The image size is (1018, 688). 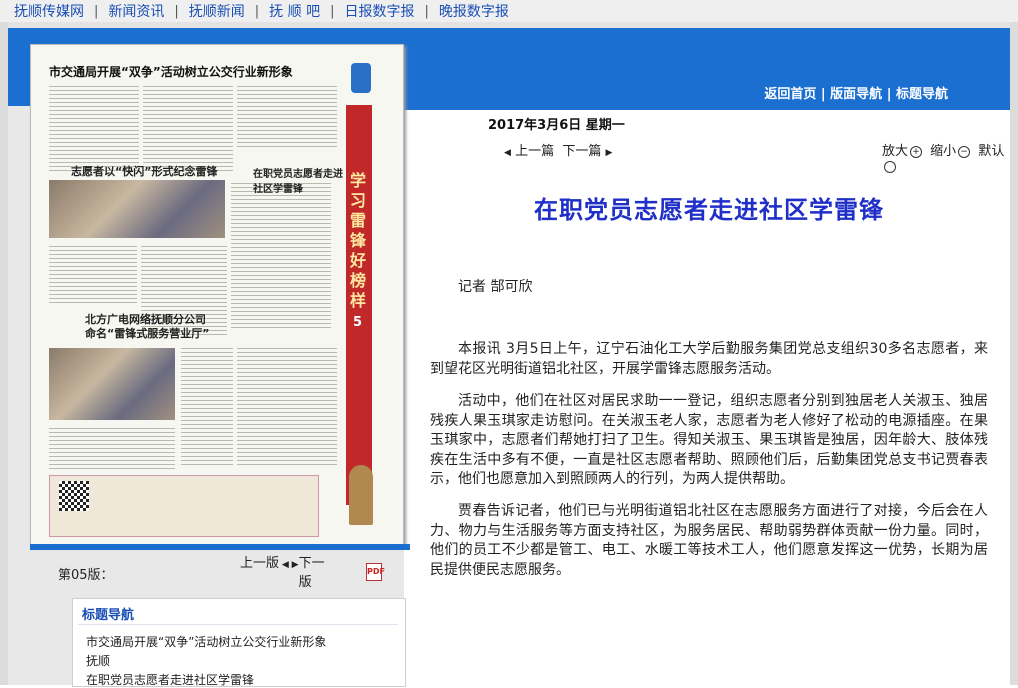 I want to click on article-pager: ◀ 上一篇 下一篇 ▶, so click(x=558, y=149).